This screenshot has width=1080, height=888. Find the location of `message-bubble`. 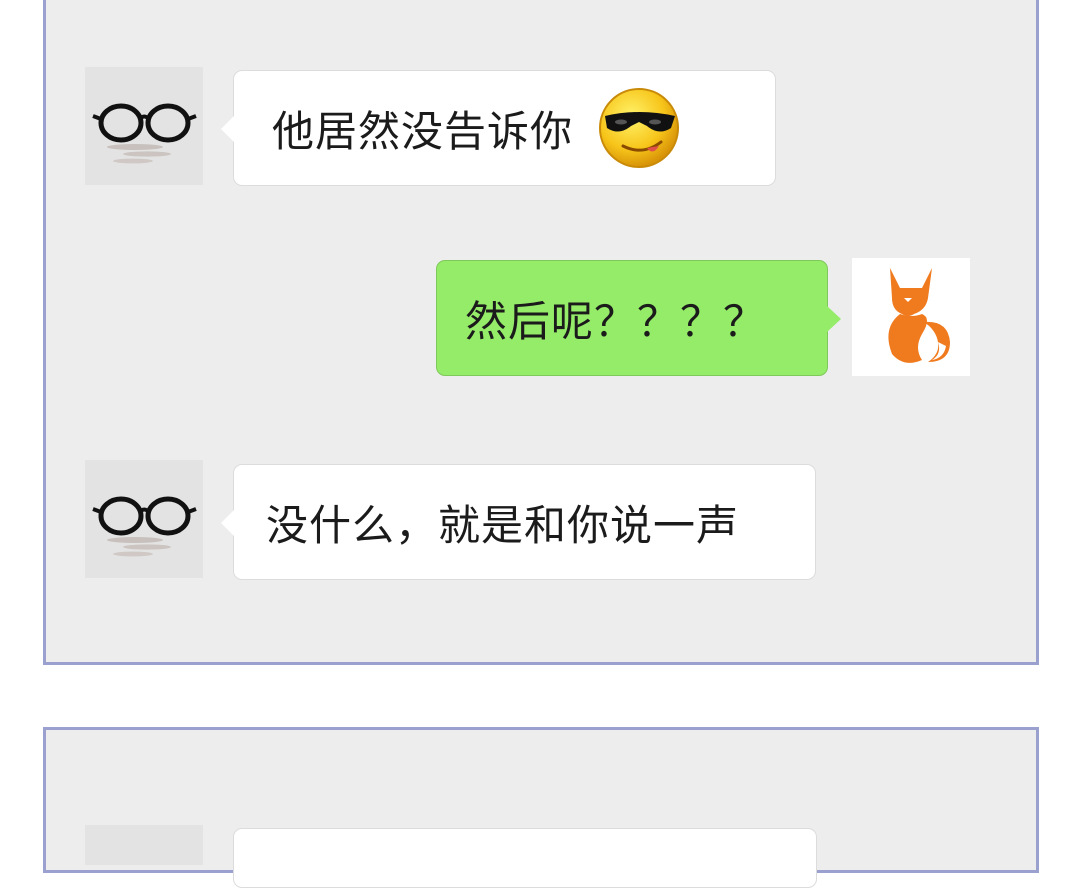

message-bubble is located at coordinates (525, 858).